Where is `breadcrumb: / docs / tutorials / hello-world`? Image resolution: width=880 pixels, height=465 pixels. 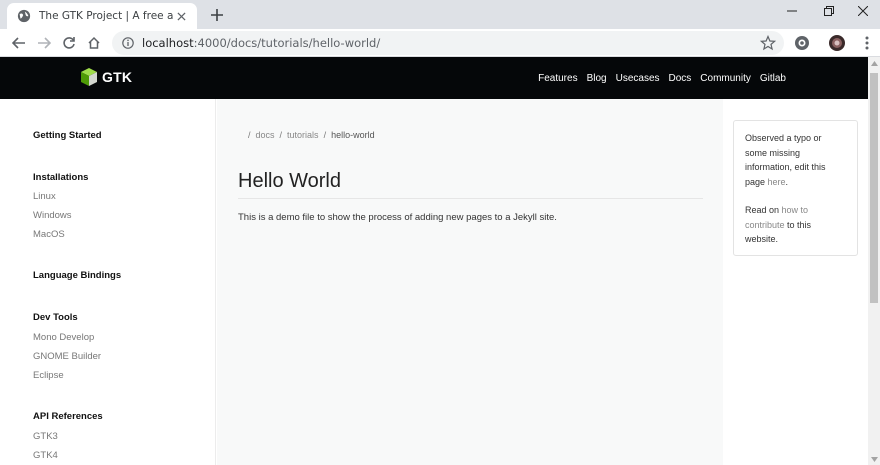 breadcrumb: / docs / tutorials / hello-world is located at coordinates (309, 135).